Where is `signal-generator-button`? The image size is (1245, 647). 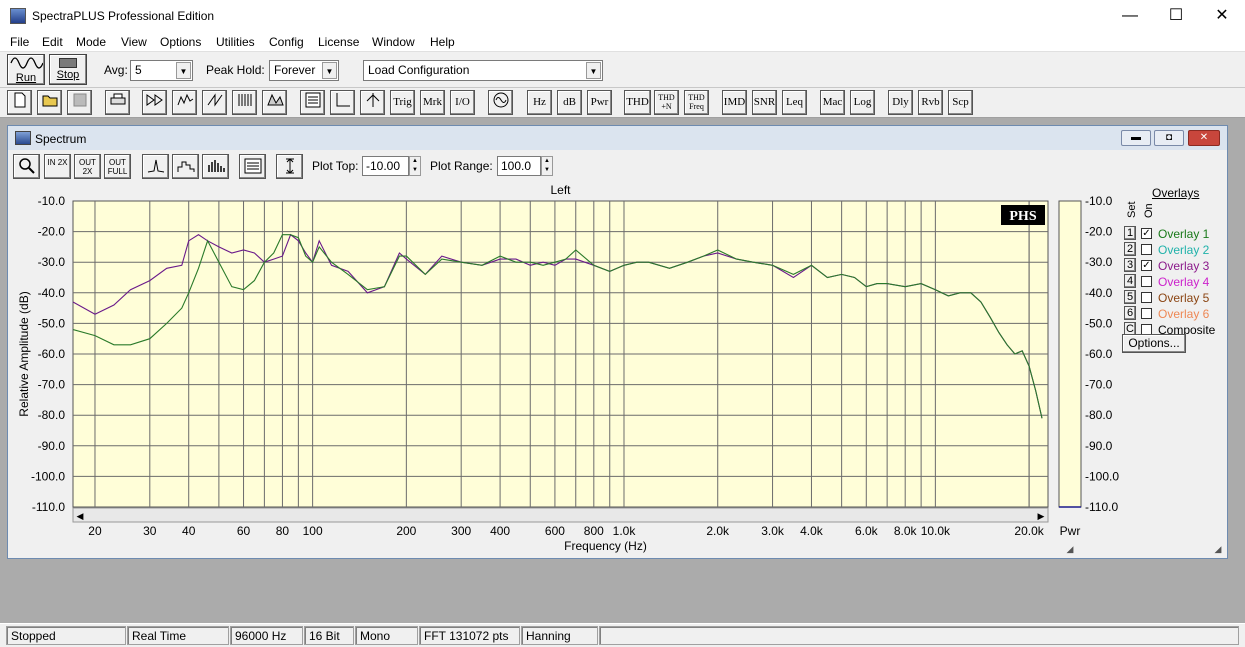
signal-generator-button is located at coordinates (500, 102).